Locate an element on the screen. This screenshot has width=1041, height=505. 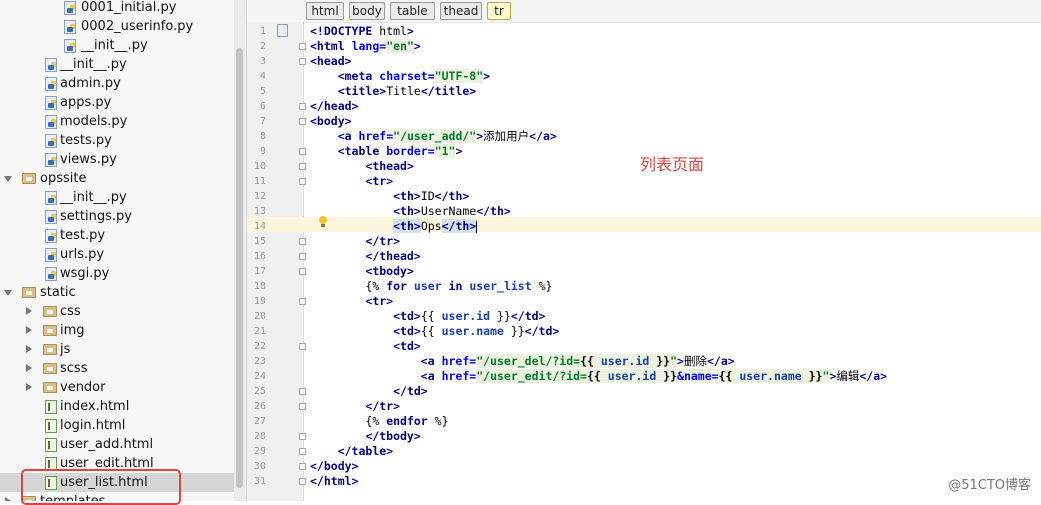
tree-item-label: test.py is located at coordinates (83, 235).